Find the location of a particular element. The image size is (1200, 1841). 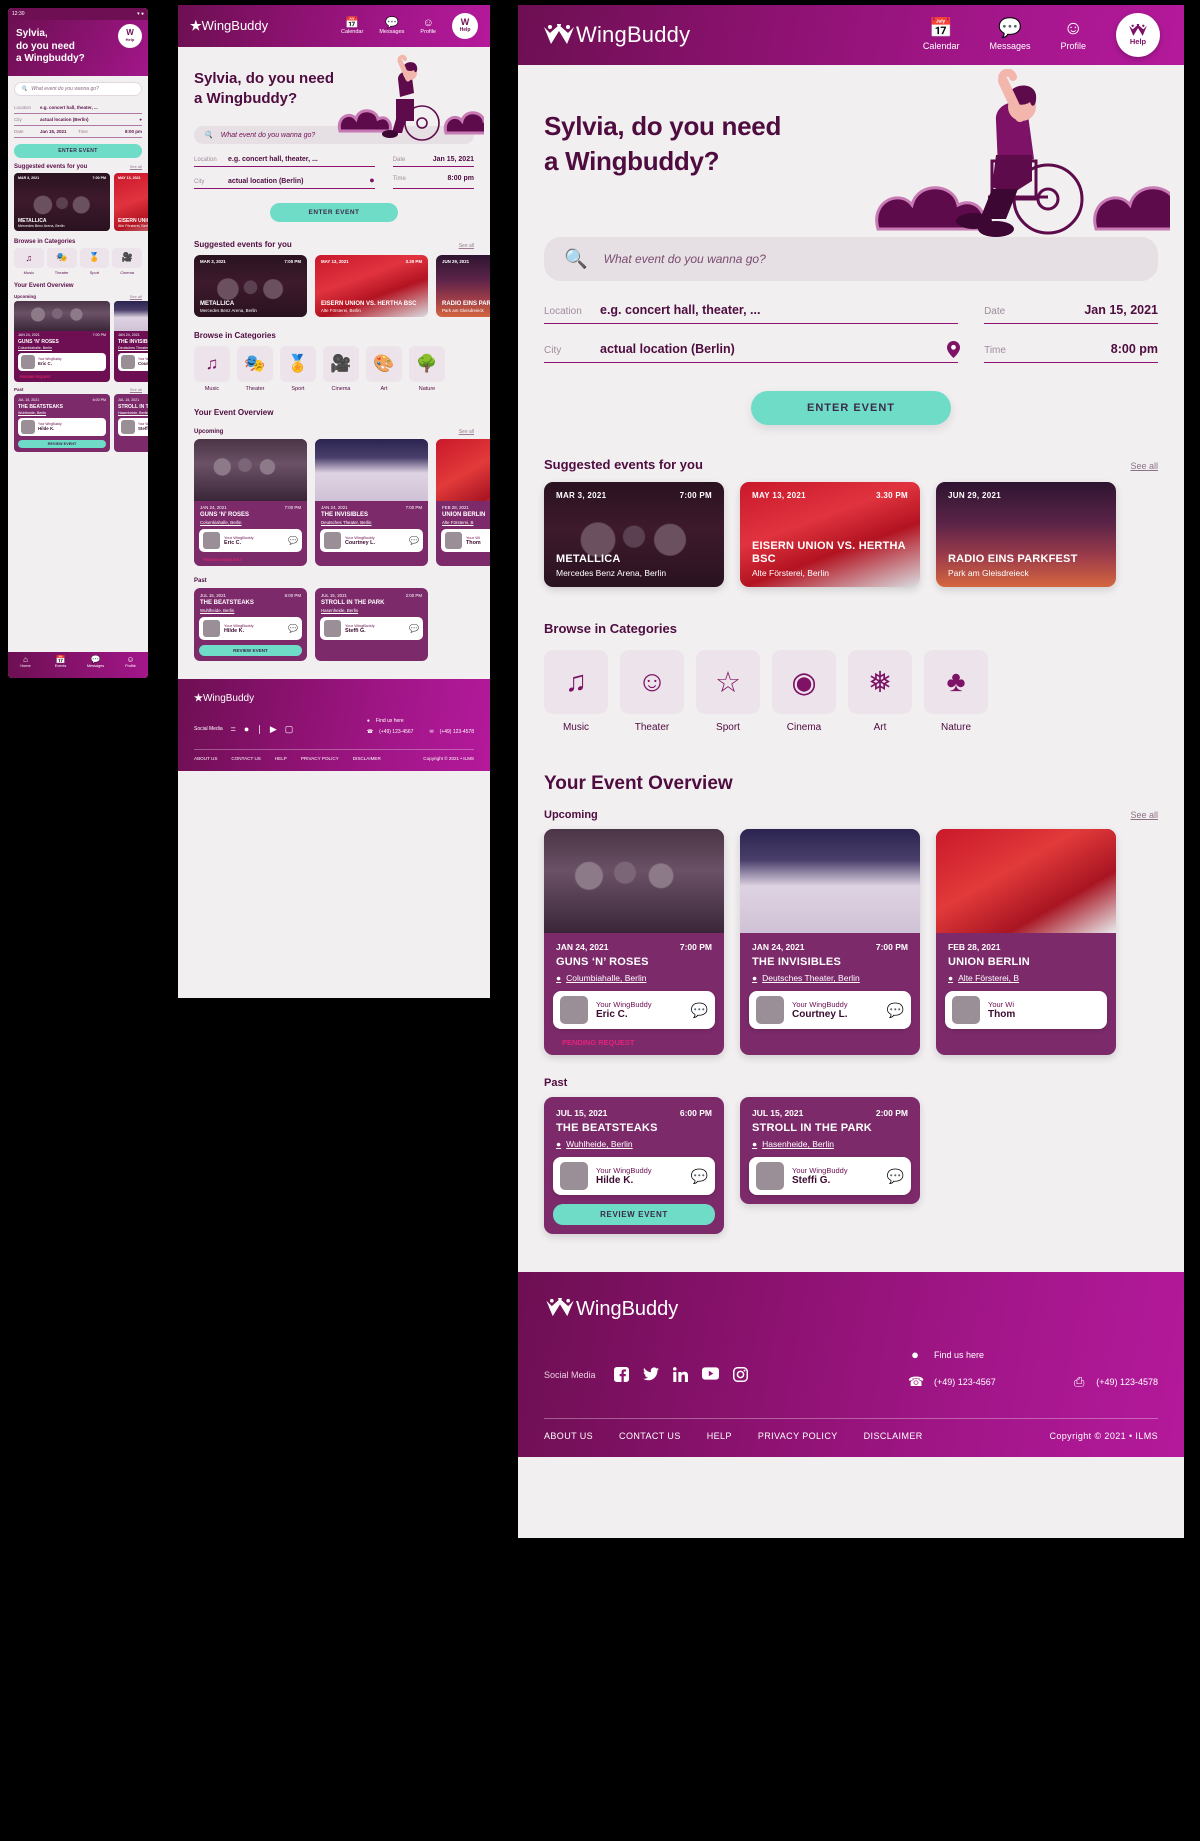

review-event-button: REVIEW EVENT is located at coordinates (62, 443).